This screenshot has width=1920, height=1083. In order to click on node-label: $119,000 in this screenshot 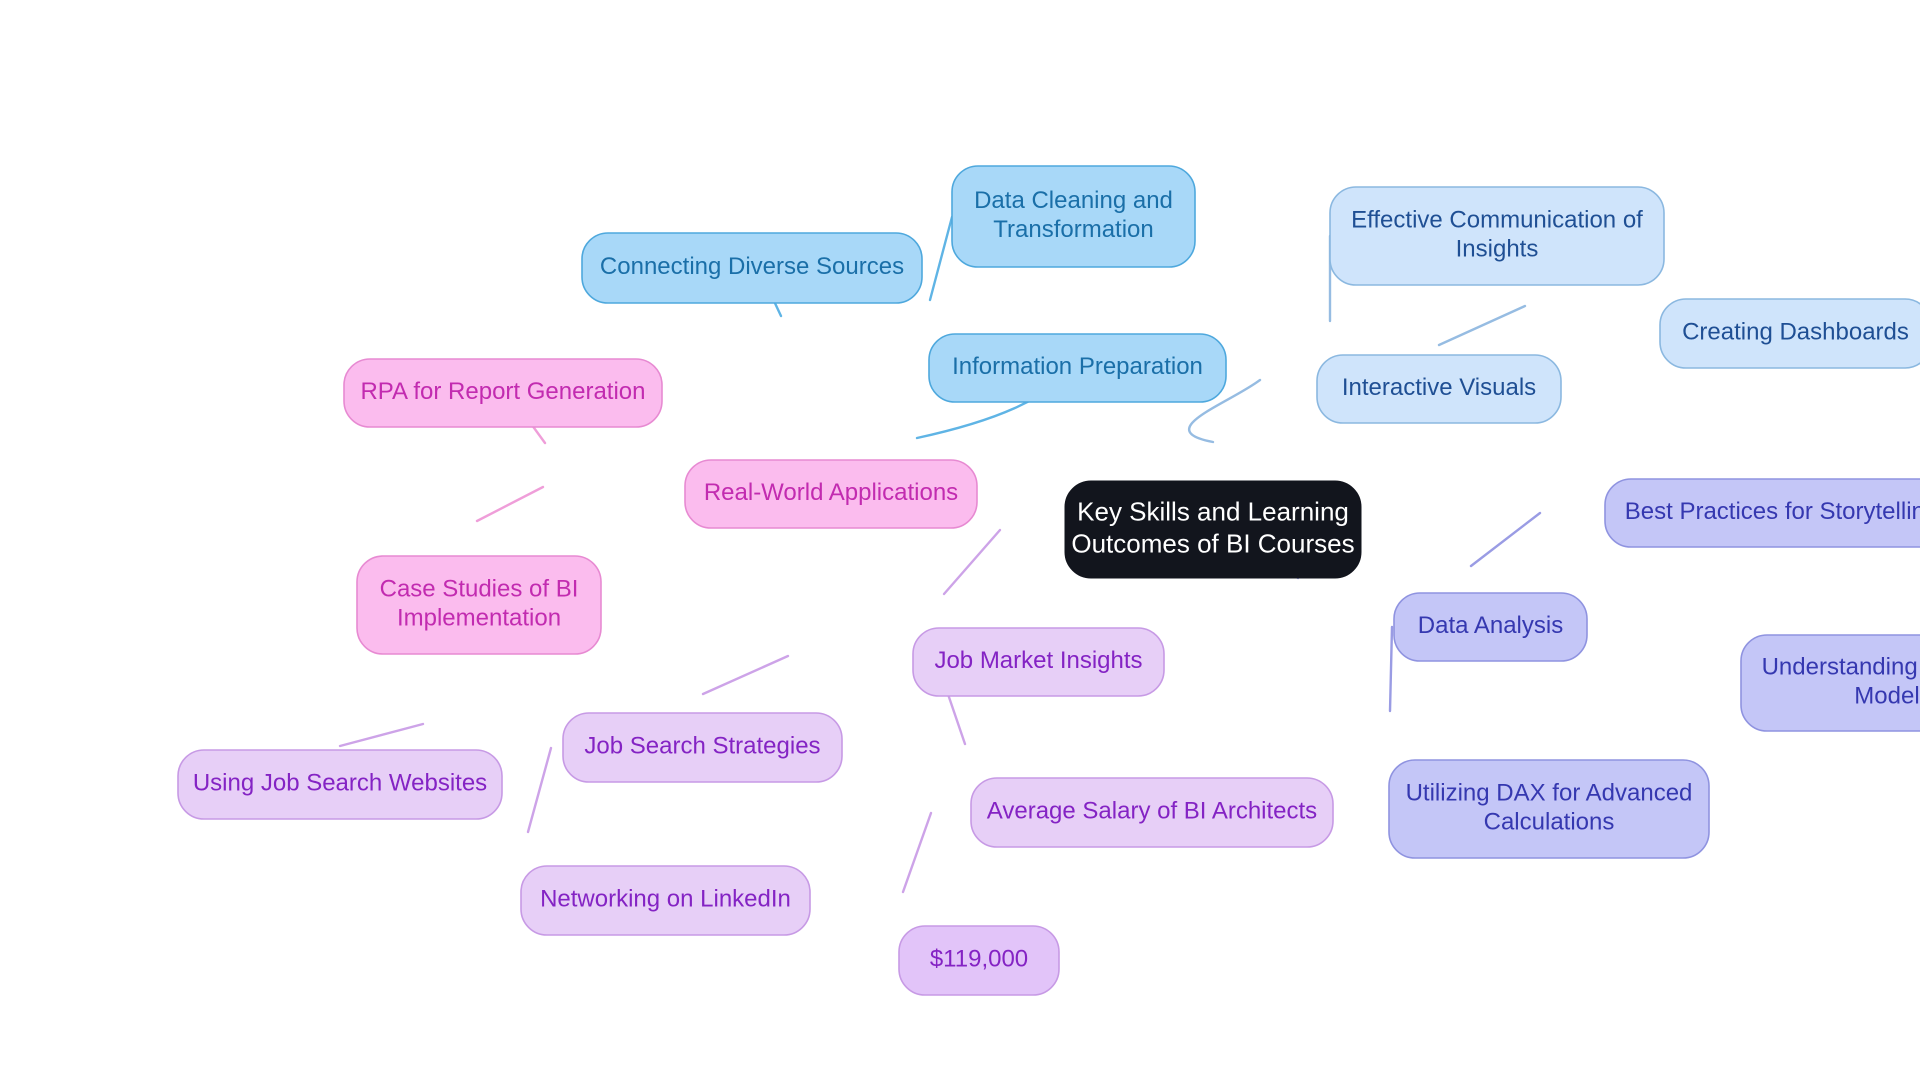, I will do `click(979, 959)`.